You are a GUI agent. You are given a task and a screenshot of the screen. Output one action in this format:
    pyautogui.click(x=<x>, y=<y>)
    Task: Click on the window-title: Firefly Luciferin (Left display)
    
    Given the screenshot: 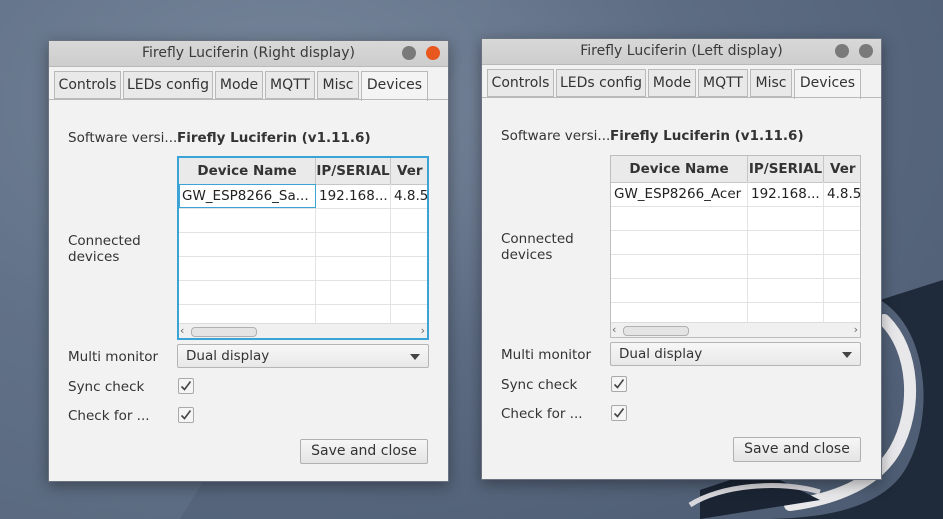 What is the action you would take?
    pyautogui.click(x=681, y=51)
    